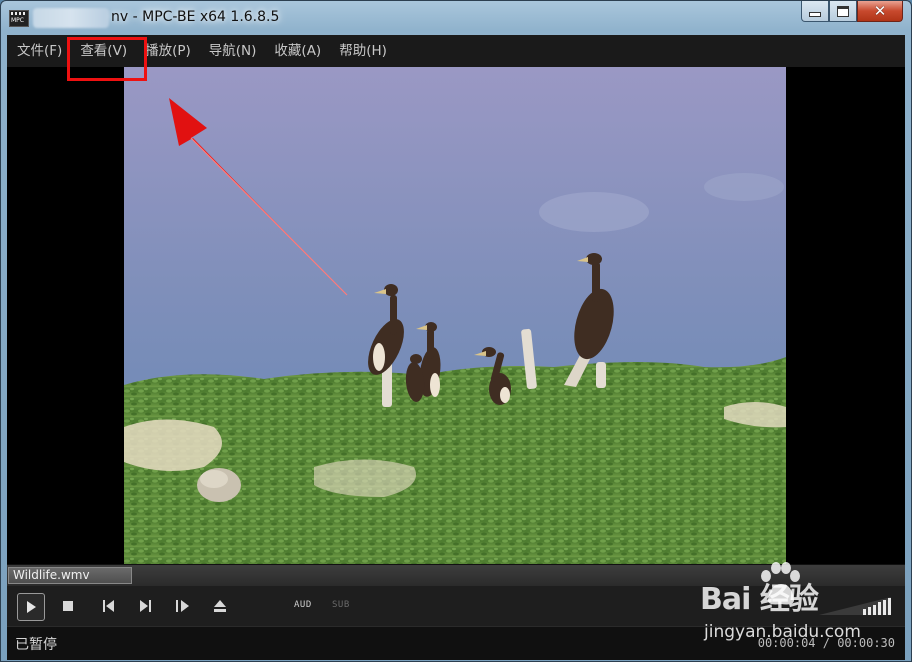 This screenshot has width=912, height=662. Describe the element at coordinates (782, 632) in the screenshot. I see `watermark-site: jingyan.baidu.com` at that location.